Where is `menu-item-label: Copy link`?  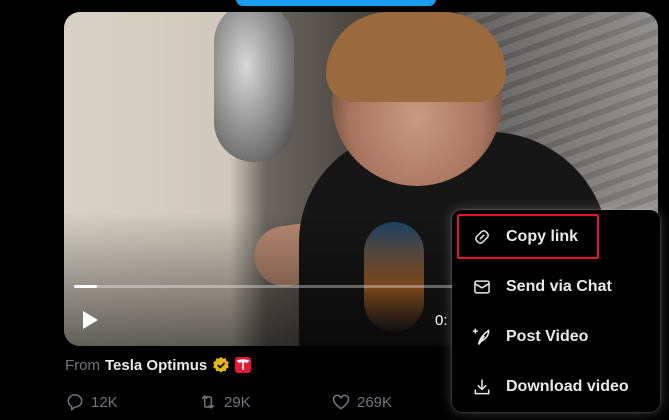
menu-item-label: Copy link is located at coordinates (542, 236).